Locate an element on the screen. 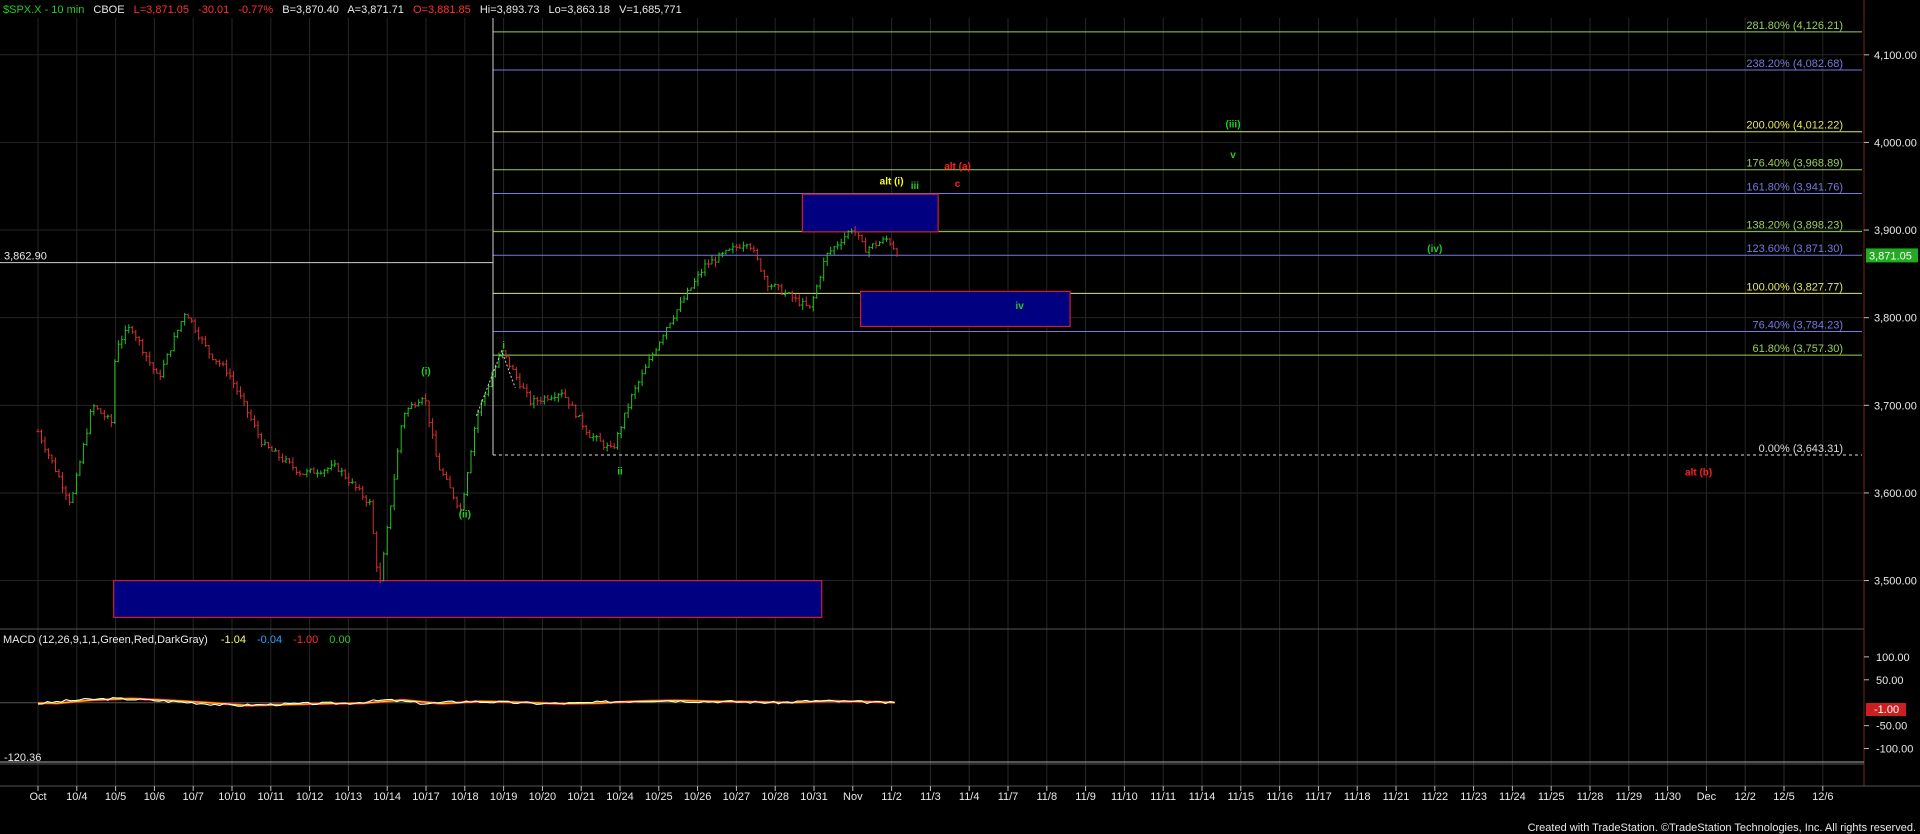 The width and height of the screenshot is (1920, 834). date-axis-tick-label: 10/10 is located at coordinates (232, 797).